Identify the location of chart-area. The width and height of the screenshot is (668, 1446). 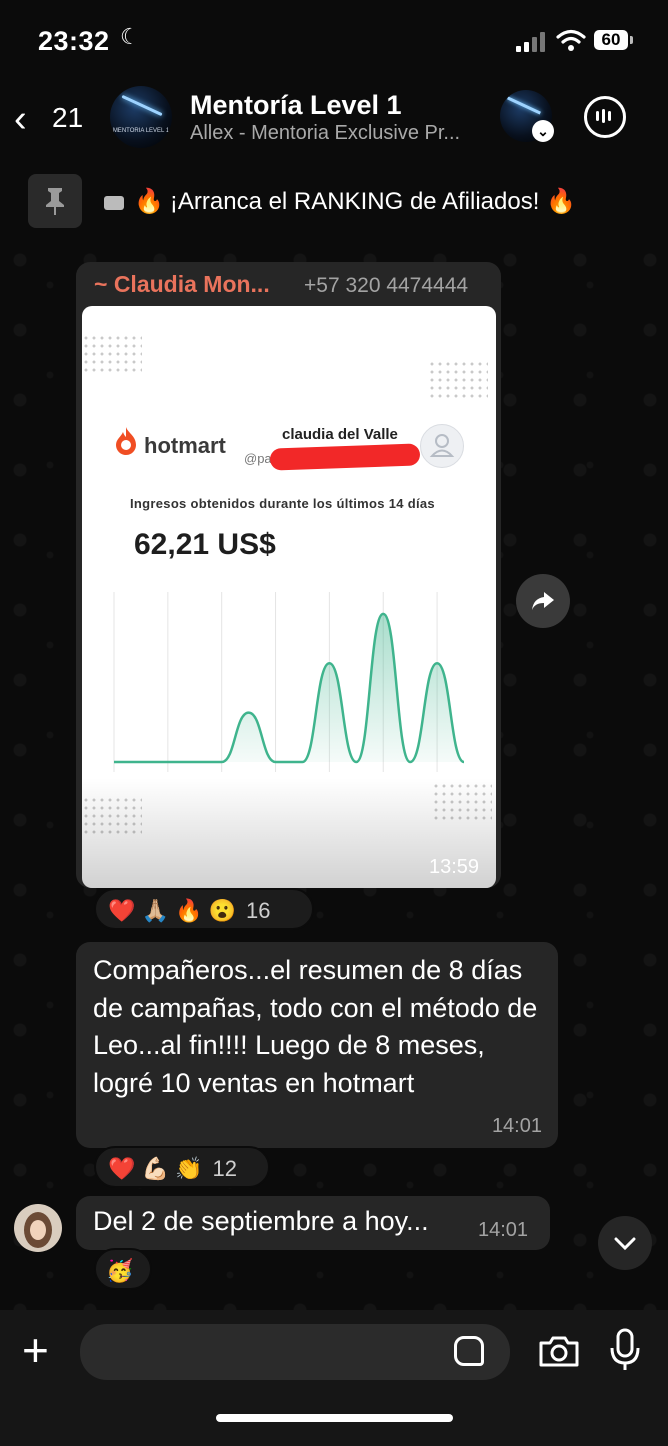
(289, 687).